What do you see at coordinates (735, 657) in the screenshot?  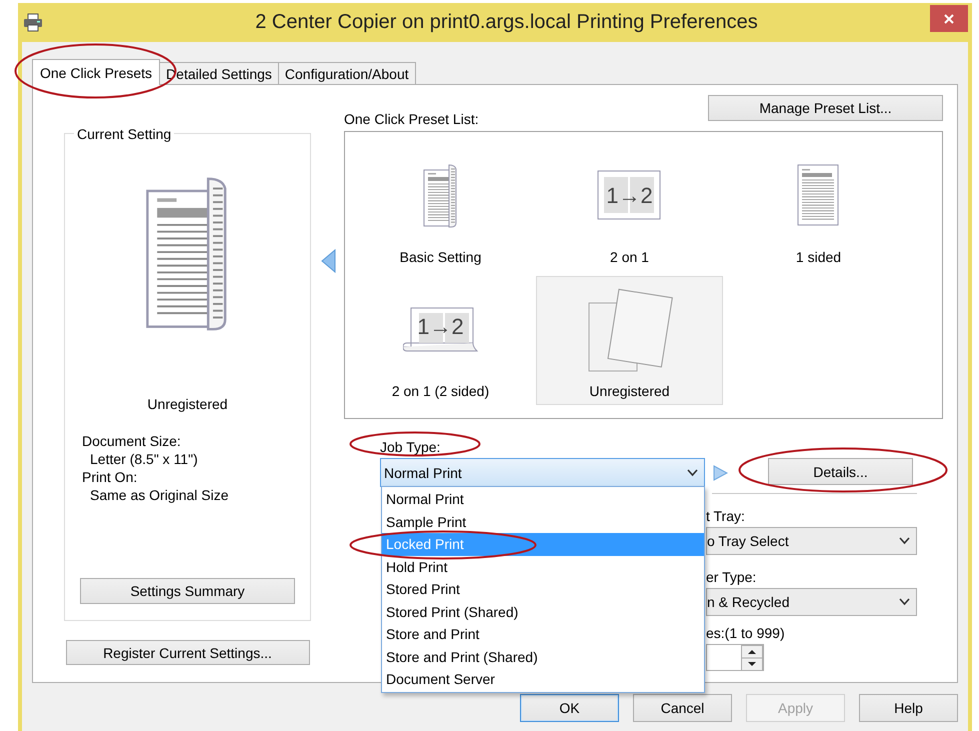 I see `number-field` at bounding box center [735, 657].